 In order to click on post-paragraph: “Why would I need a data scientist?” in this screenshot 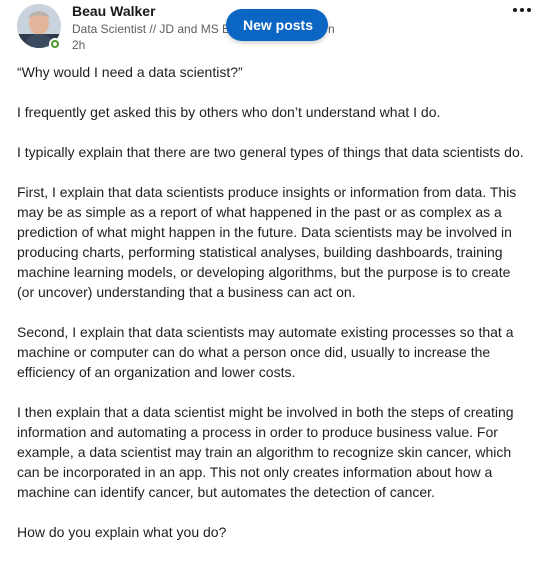, I will do `click(130, 72)`.